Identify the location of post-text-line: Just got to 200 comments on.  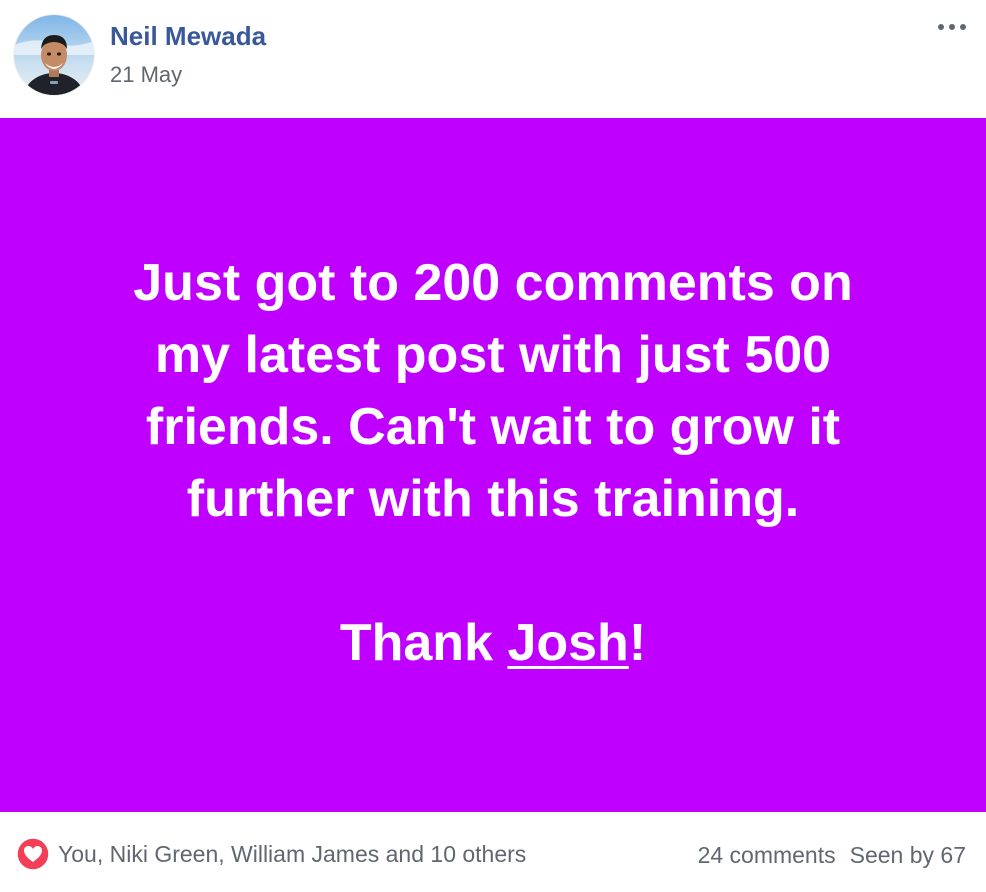
(493, 283).